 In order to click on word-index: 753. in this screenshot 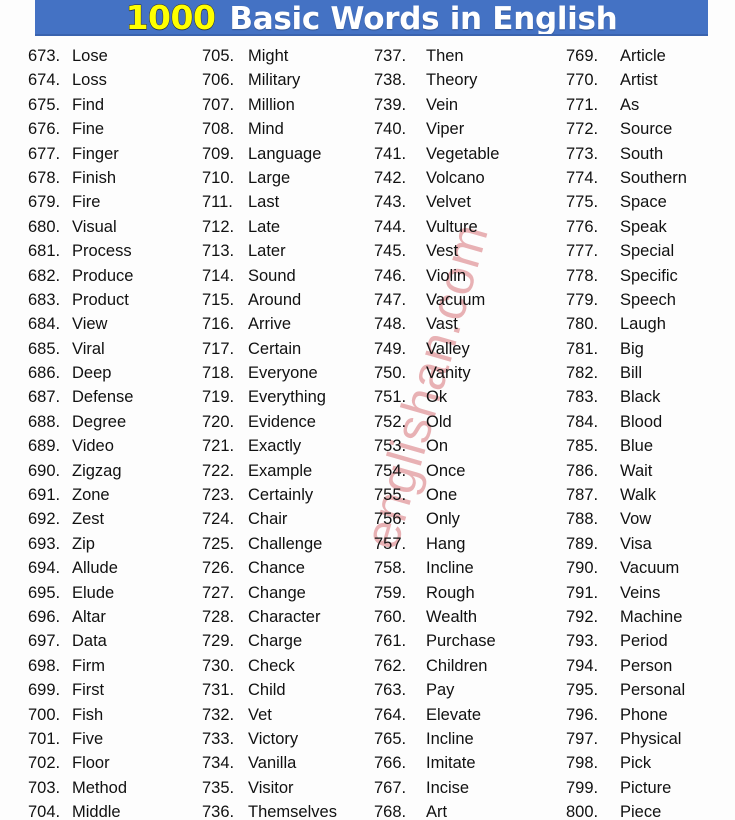, I will do `click(390, 446)`.